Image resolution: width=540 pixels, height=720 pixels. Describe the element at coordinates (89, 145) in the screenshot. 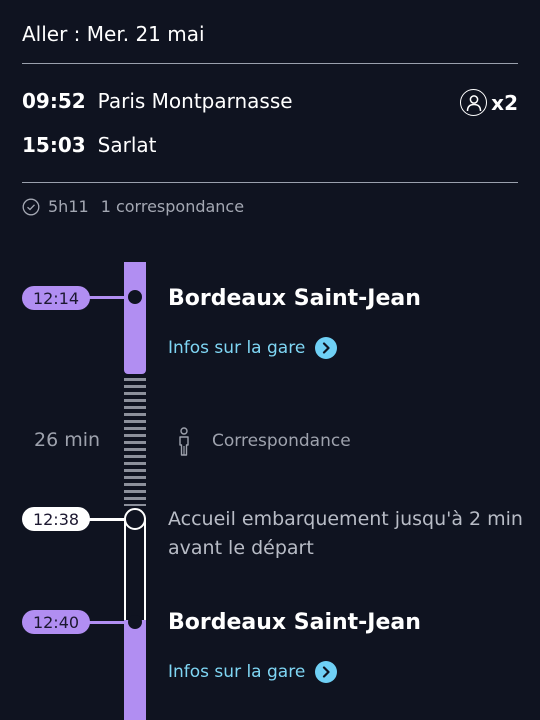

I see `arrival-row: 15:03 Sarlat` at that location.